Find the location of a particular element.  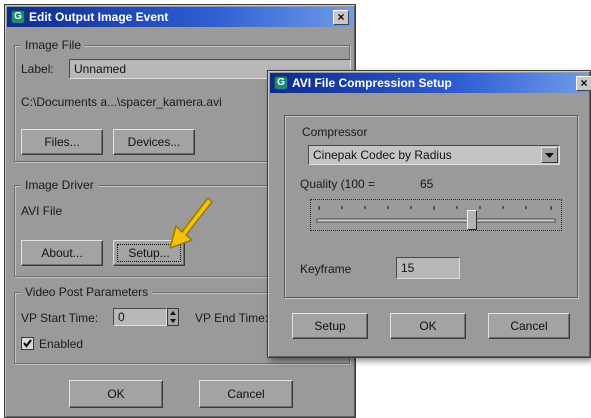

label-caption: Label: is located at coordinates (37, 69).